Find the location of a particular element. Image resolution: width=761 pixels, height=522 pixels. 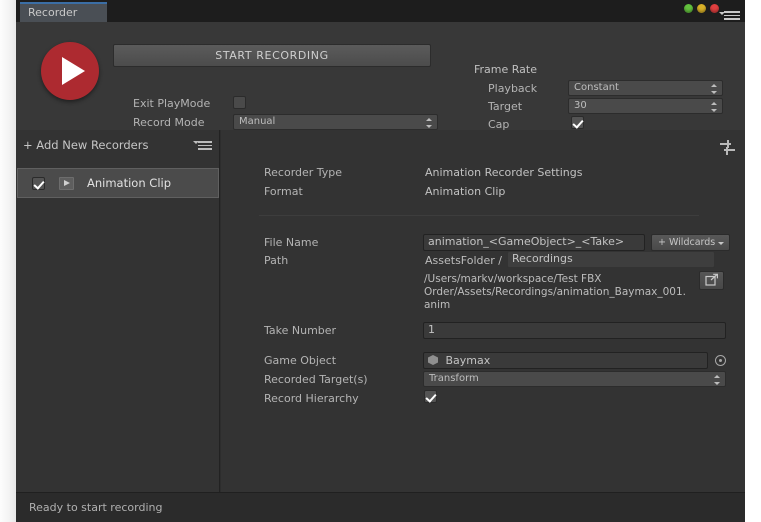

window-minimize-dot is located at coordinates (688, 8).